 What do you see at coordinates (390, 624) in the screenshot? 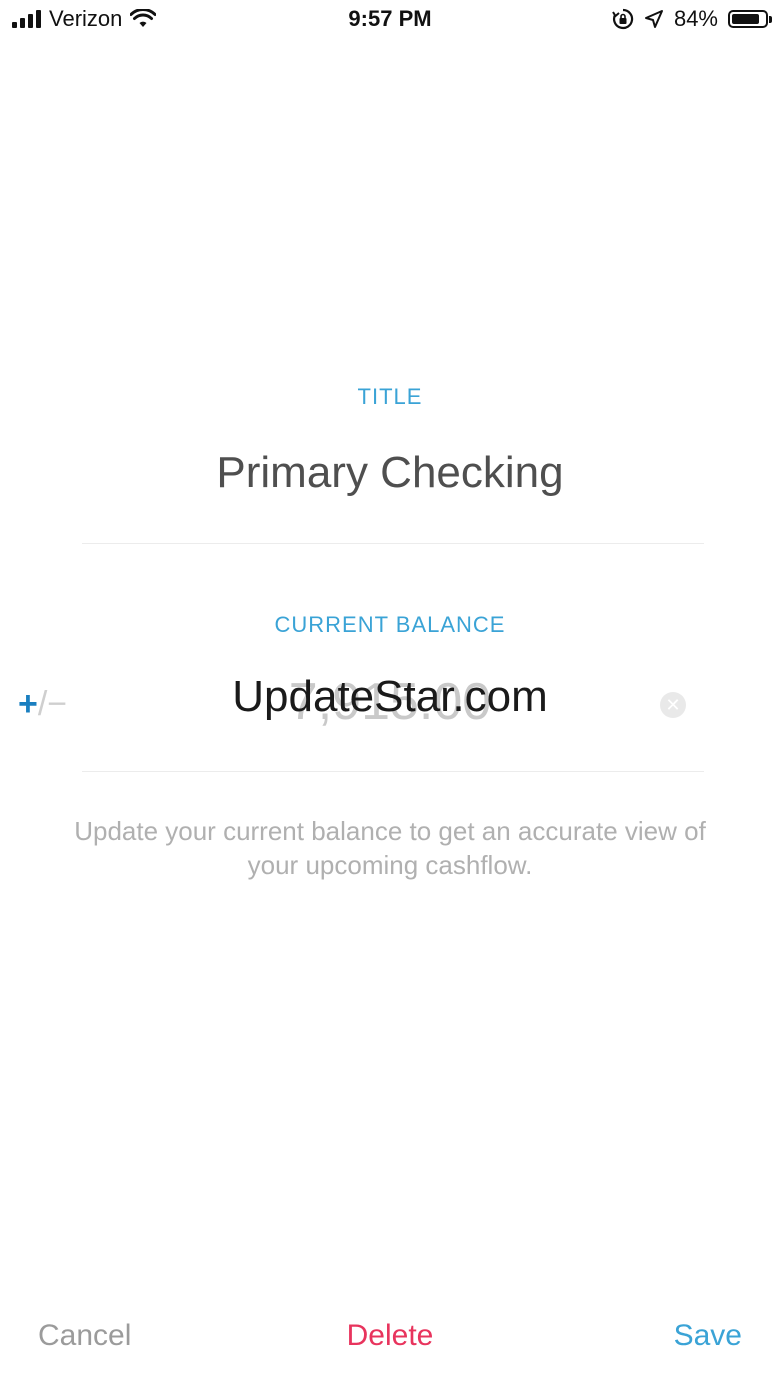
I see `balance-label: CURRENT BALANCE` at bounding box center [390, 624].